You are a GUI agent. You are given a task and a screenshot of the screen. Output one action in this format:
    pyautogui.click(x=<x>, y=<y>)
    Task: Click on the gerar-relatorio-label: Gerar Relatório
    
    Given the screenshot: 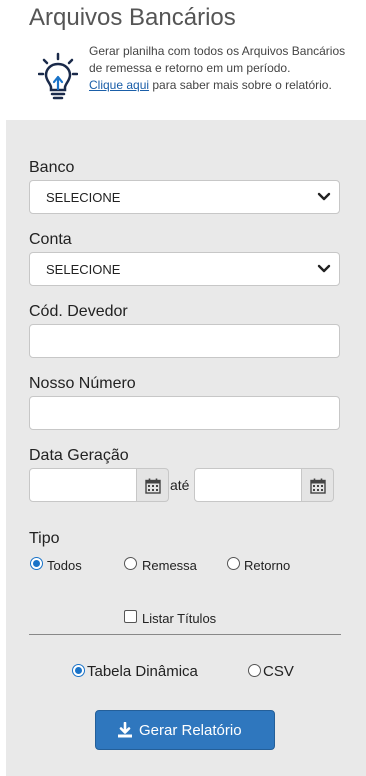 What is the action you would take?
    pyautogui.click(x=190, y=730)
    